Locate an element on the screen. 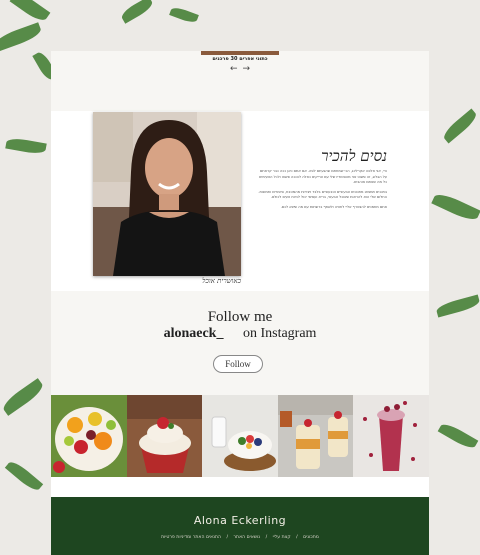 The image size is (480, 555). follow-heading: Follow me is located at coordinates (240, 317).